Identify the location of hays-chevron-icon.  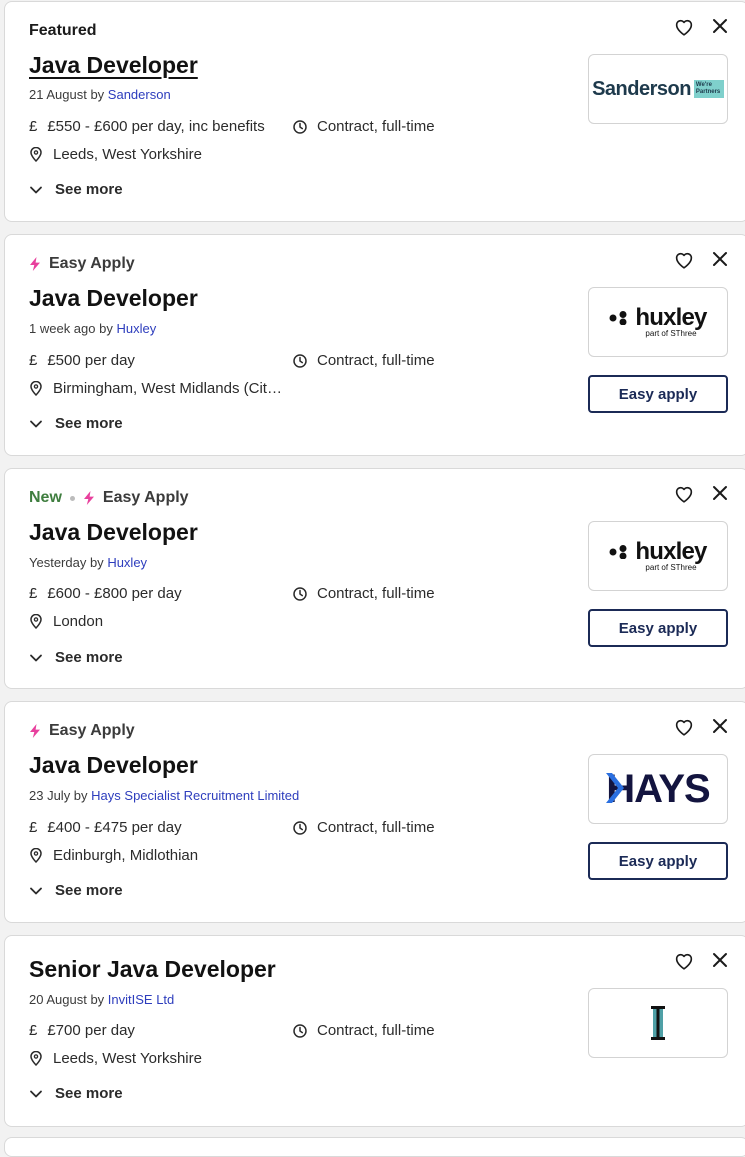
(615, 787).